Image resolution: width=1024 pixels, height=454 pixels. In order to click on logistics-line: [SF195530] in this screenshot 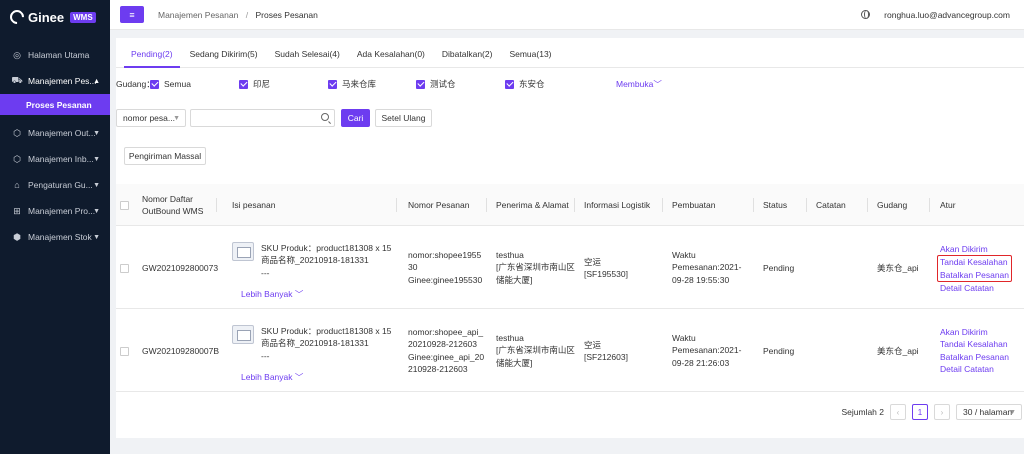, I will do `click(606, 274)`.